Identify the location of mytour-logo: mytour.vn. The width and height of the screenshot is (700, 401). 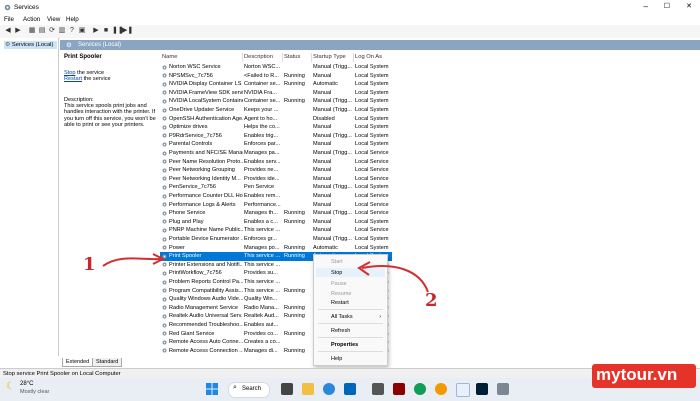
(644, 376).